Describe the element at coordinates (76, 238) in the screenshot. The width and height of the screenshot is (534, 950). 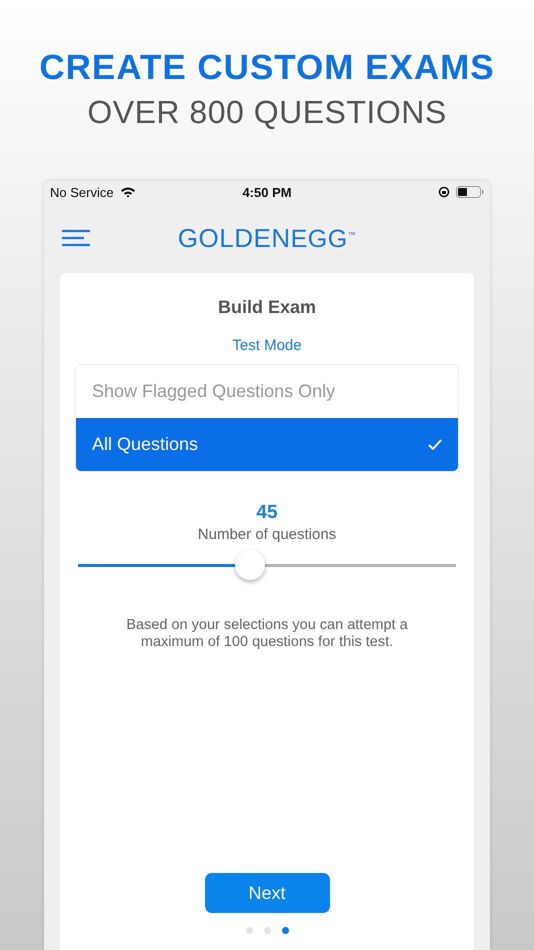
I see `menu-icon` at that location.